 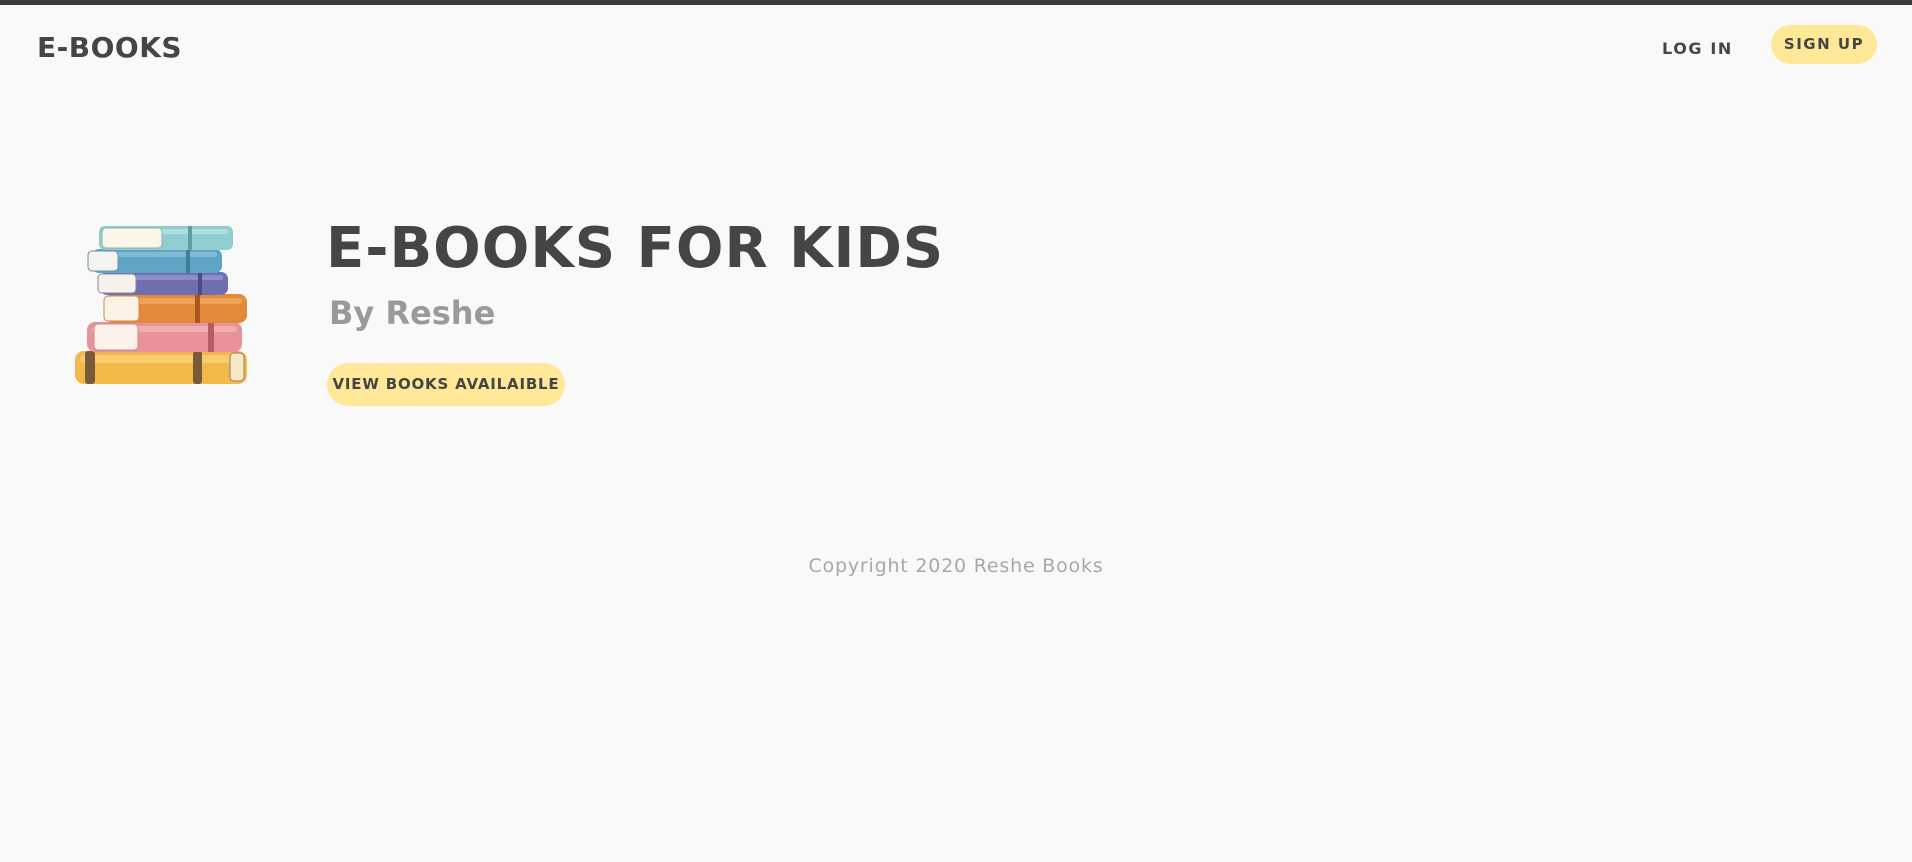 What do you see at coordinates (956, 566) in the screenshot?
I see `footer-copyright: Copyright 2020 Reshe Books` at bounding box center [956, 566].